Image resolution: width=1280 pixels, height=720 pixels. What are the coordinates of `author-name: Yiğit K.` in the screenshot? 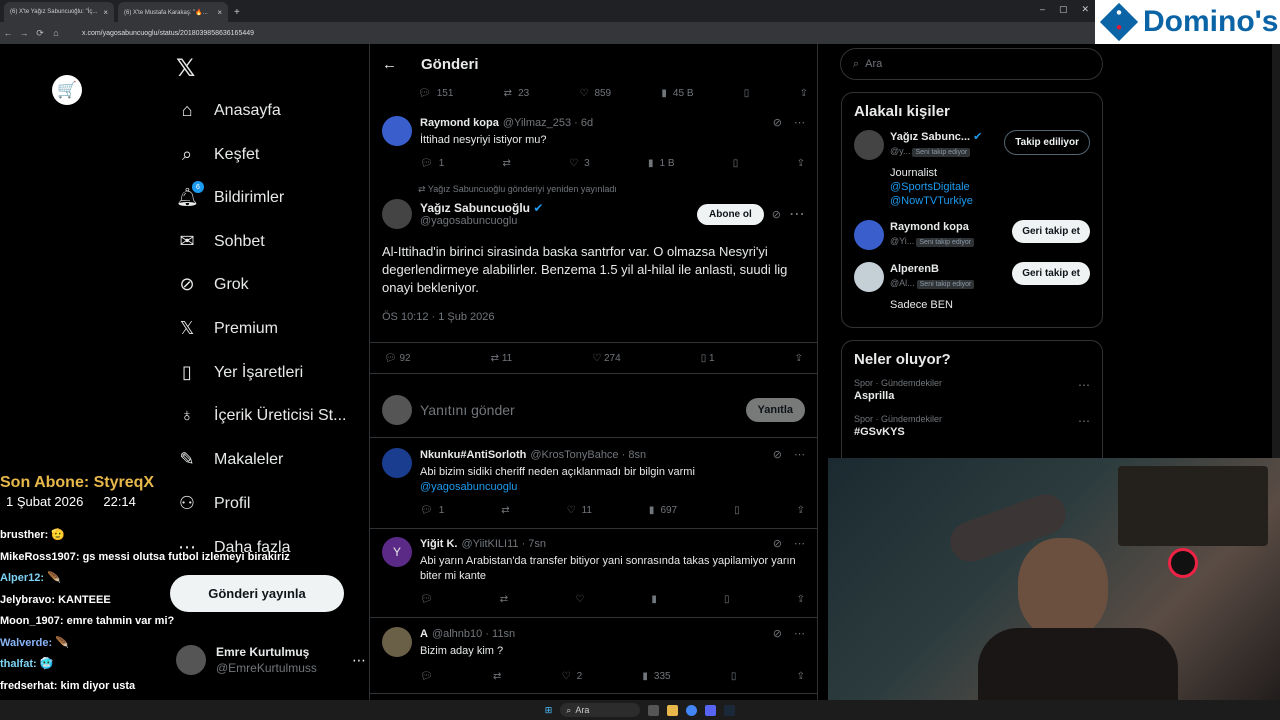 It's located at (438, 544).